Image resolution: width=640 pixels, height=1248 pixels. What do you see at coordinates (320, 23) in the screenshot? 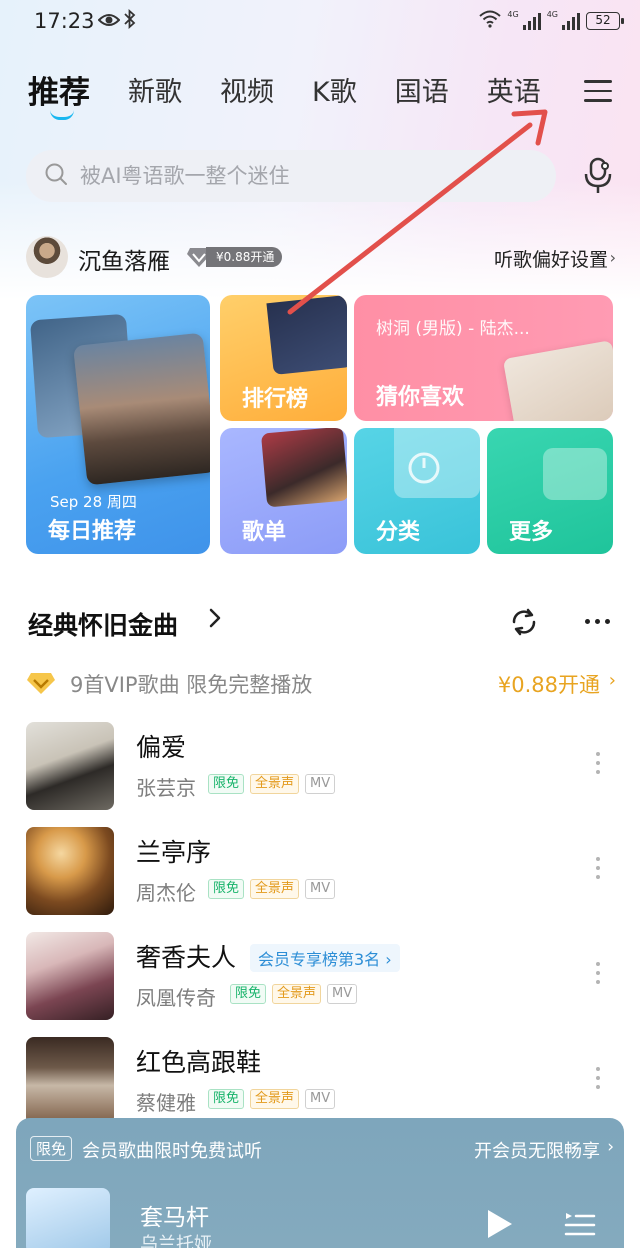
I see `status-bar: 17:23 4G 4G 52` at bounding box center [320, 23].